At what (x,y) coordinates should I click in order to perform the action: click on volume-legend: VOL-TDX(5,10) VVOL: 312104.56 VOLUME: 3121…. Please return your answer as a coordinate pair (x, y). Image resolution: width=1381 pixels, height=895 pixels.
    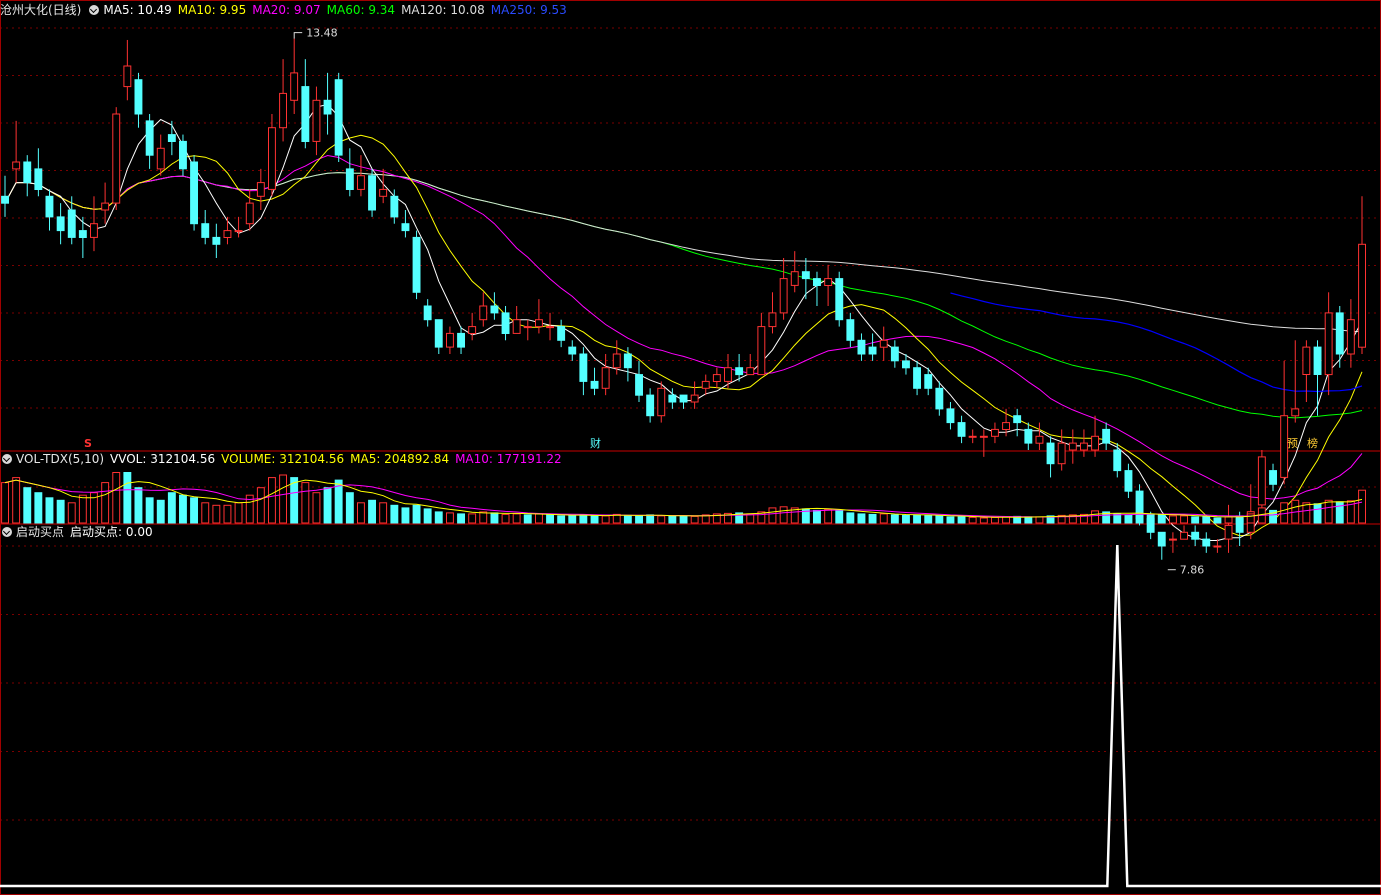
    Looking at the image, I should click on (284, 459).